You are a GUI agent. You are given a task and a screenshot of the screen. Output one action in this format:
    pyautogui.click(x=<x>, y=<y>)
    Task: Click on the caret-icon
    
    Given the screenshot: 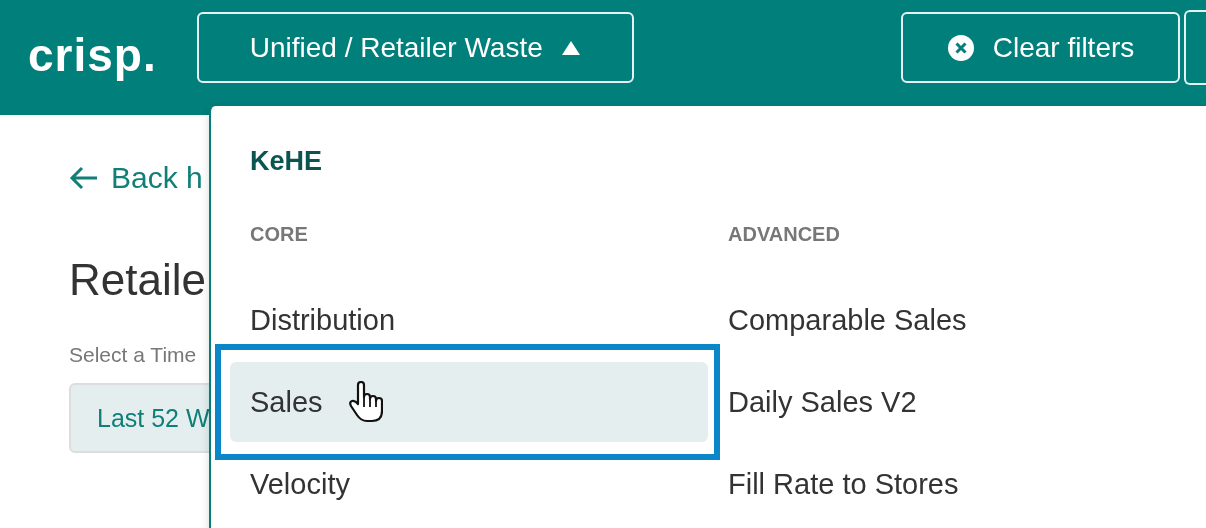 What is the action you would take?
    pyautogui.click(x=570, y=47)
    